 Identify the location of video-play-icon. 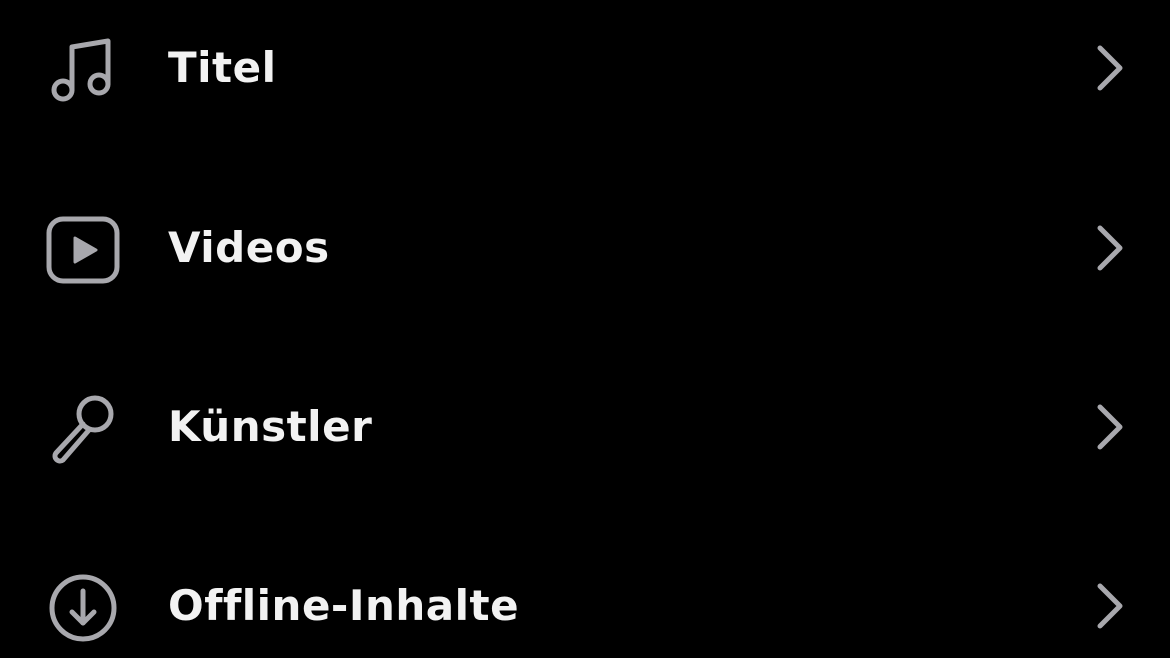
(83, 250).